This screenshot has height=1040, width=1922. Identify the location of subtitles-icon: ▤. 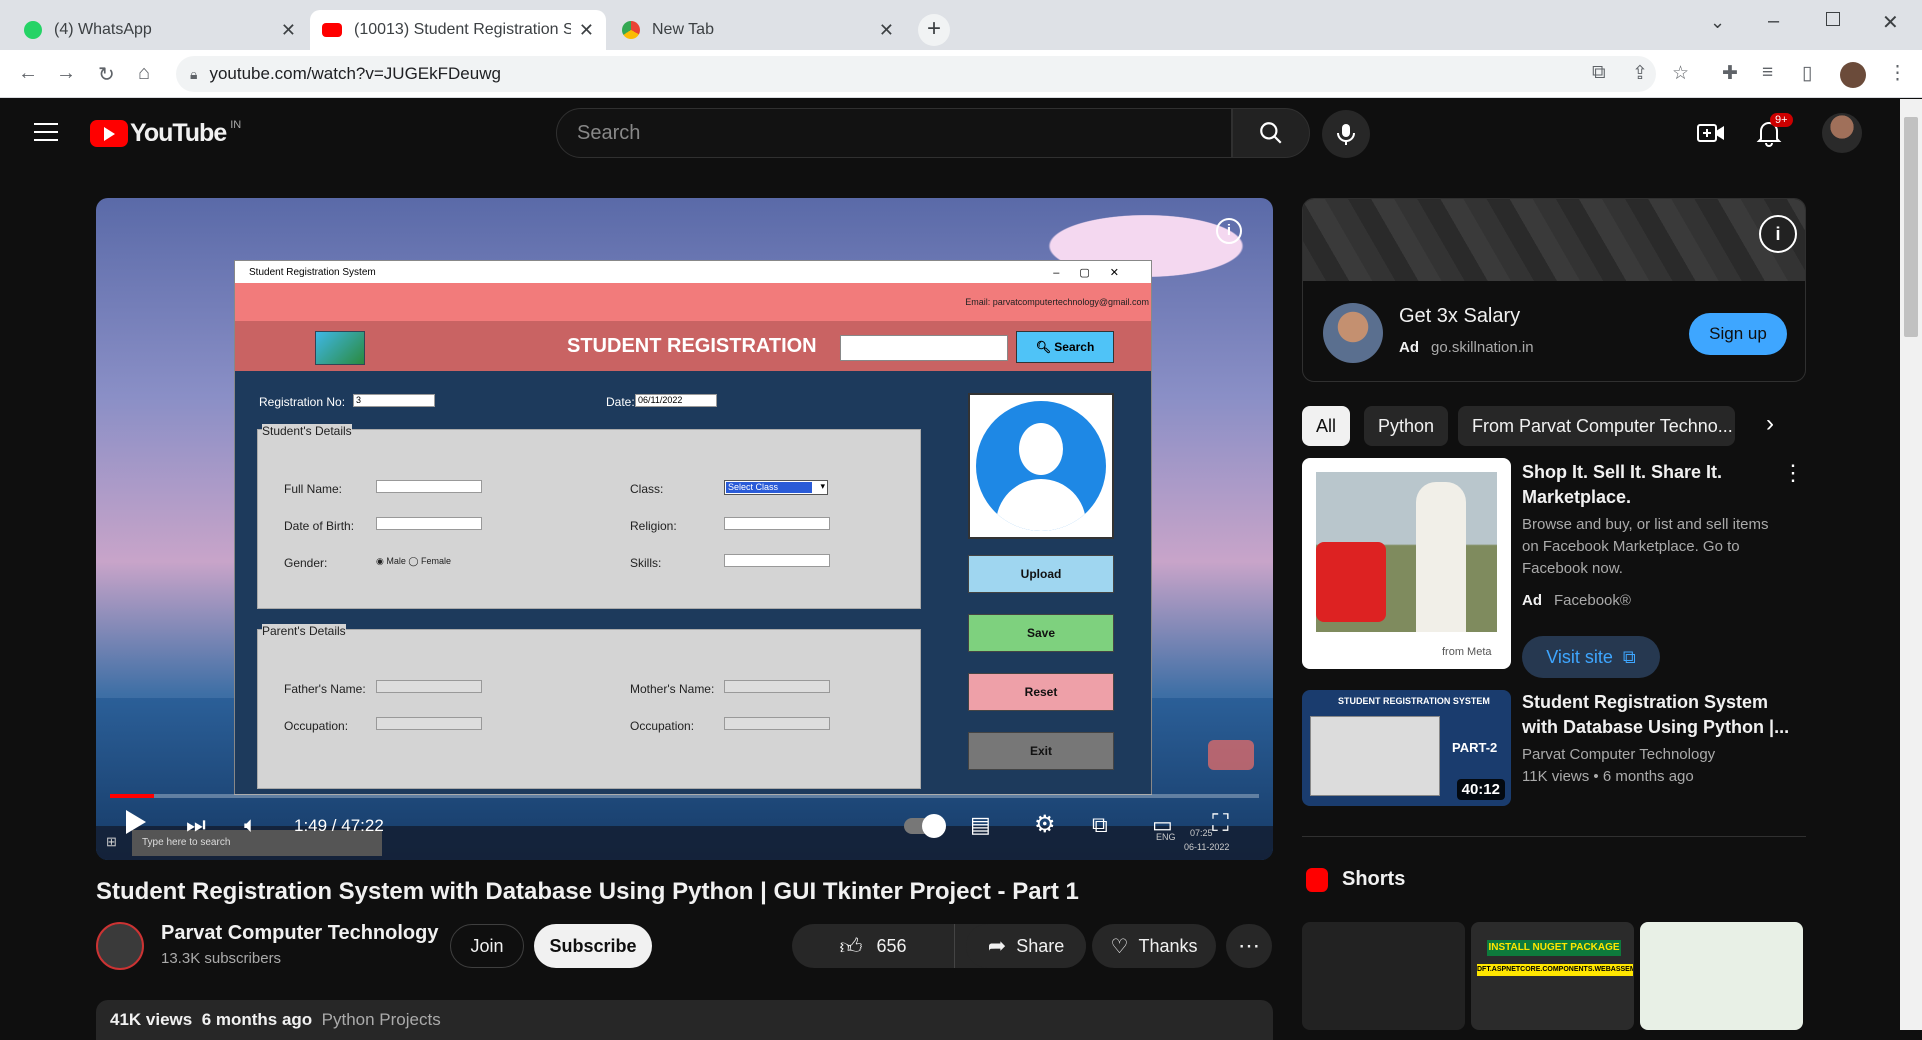
(980, 825).